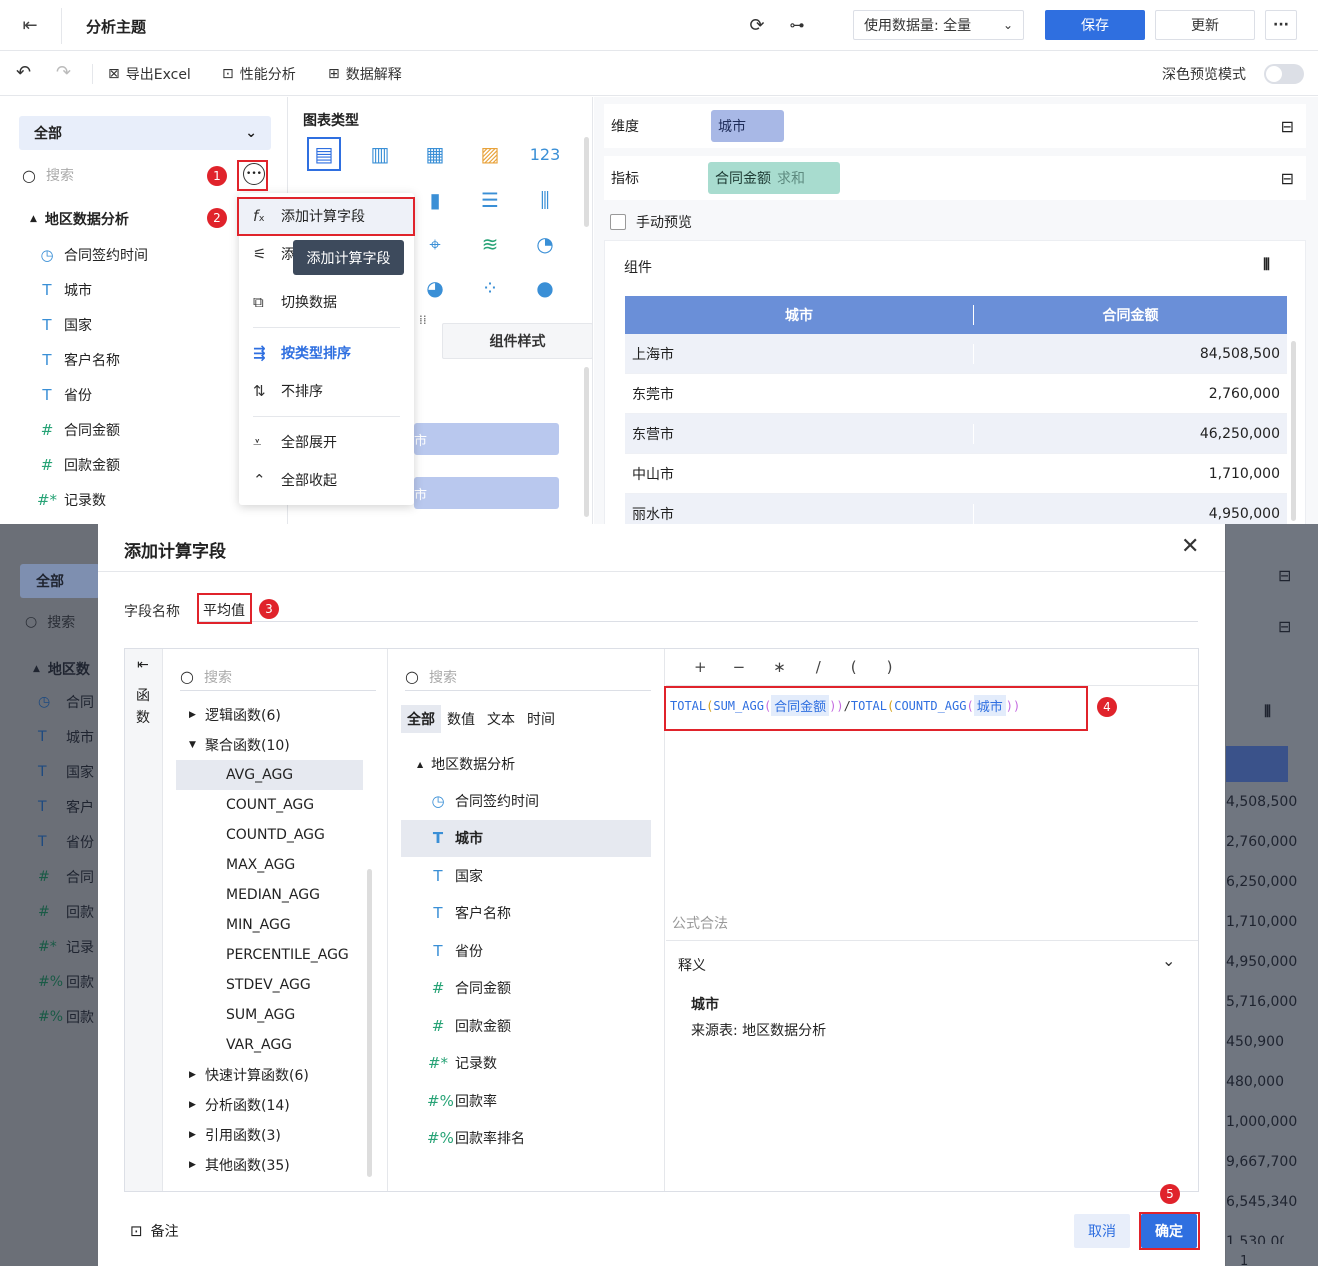 Image resolution: width=1318 pixels, height=1269 pixels. I want to click on function-item: COUNT_AGG, so click(284, 805).